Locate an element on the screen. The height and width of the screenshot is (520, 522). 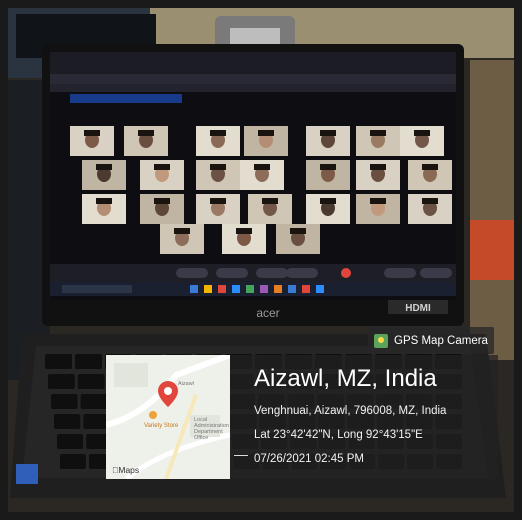
location-title: Aizawl, MZ, India is located at coordinates (345, 378).